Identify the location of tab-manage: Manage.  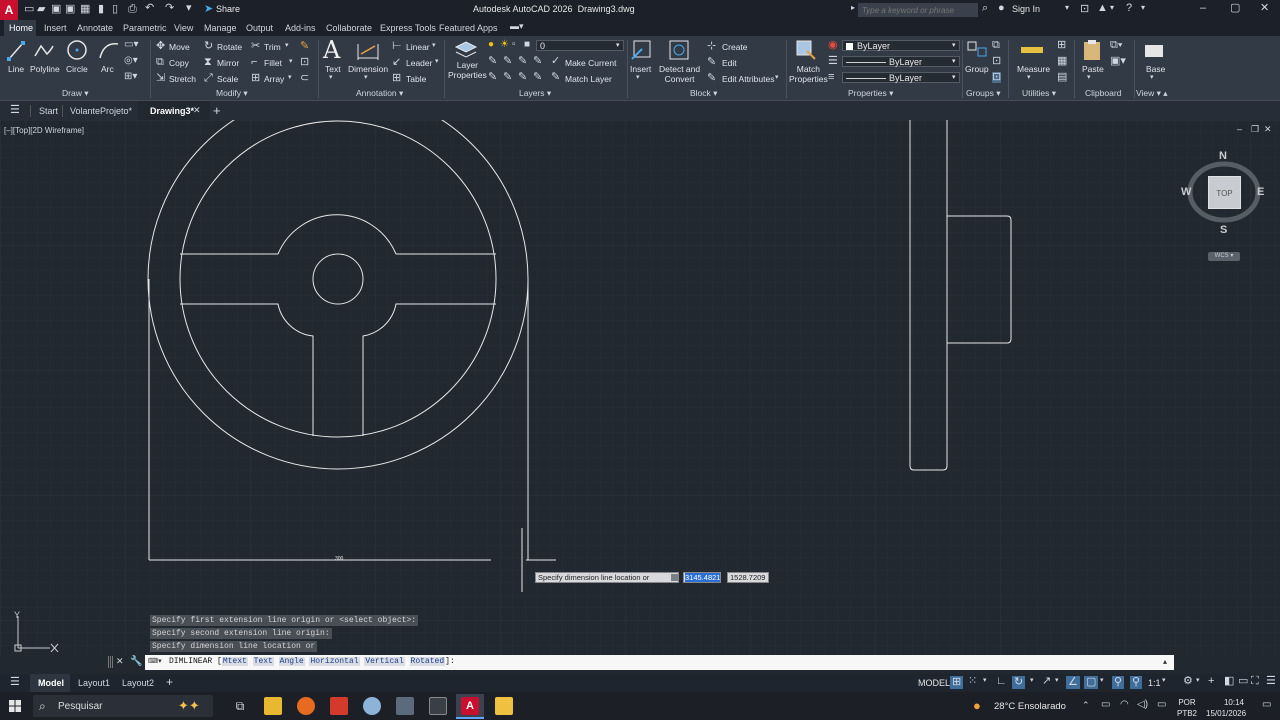
(220, 28).